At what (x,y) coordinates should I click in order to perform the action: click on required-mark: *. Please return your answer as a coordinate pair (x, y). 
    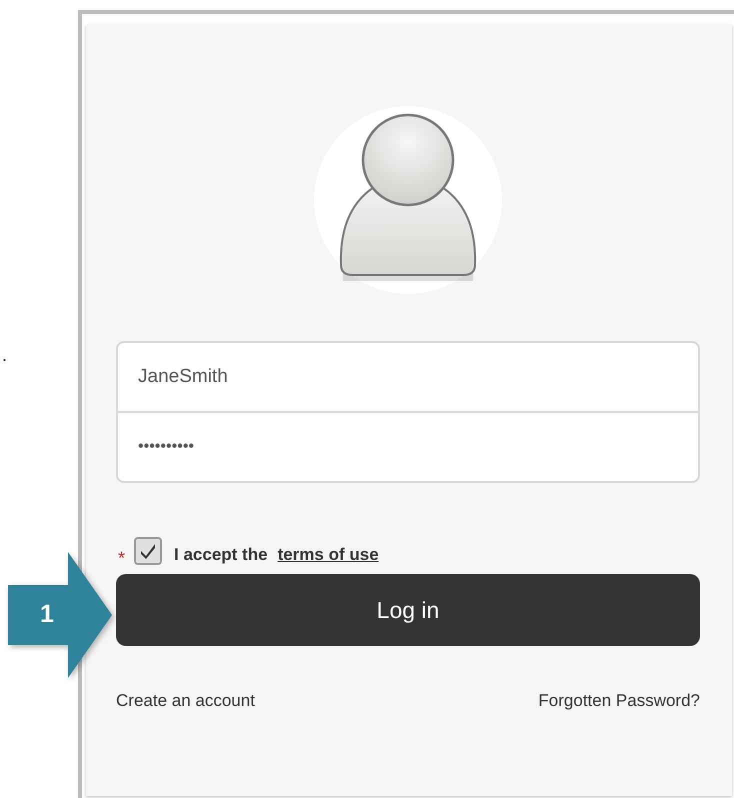
    Looking at the image, I should click on (122, 557).